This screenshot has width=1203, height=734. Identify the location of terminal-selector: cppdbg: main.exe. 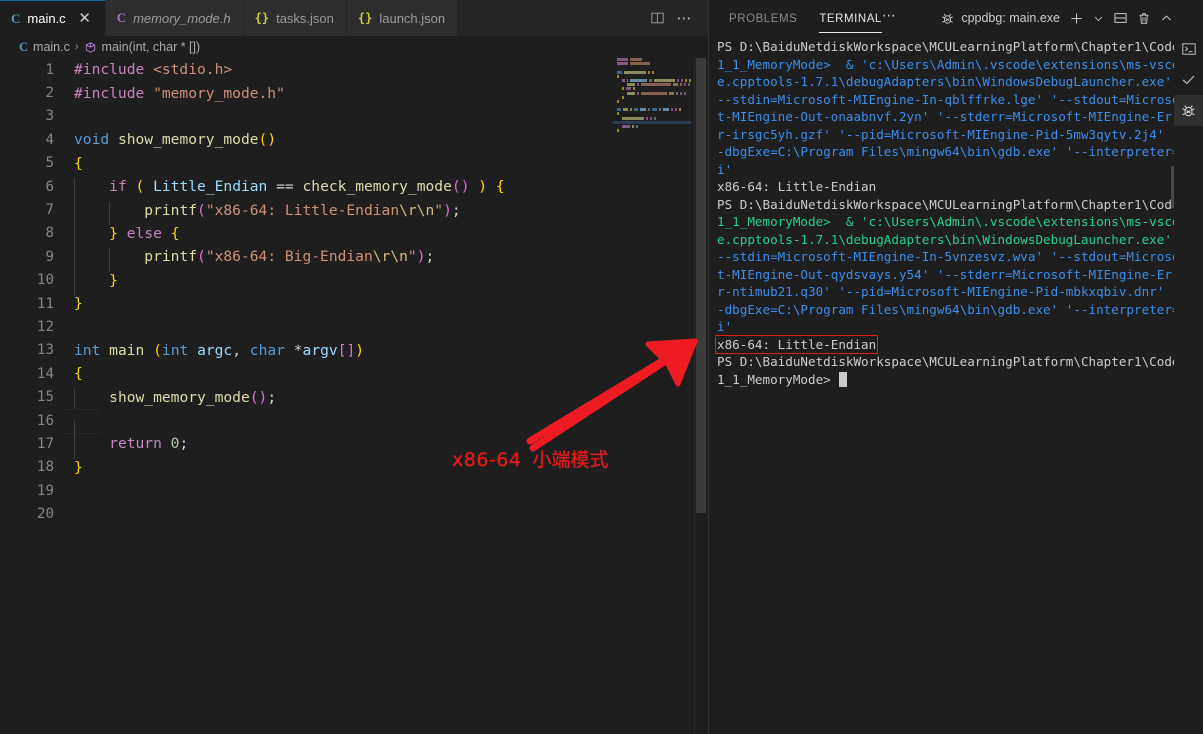
(1000, 18).